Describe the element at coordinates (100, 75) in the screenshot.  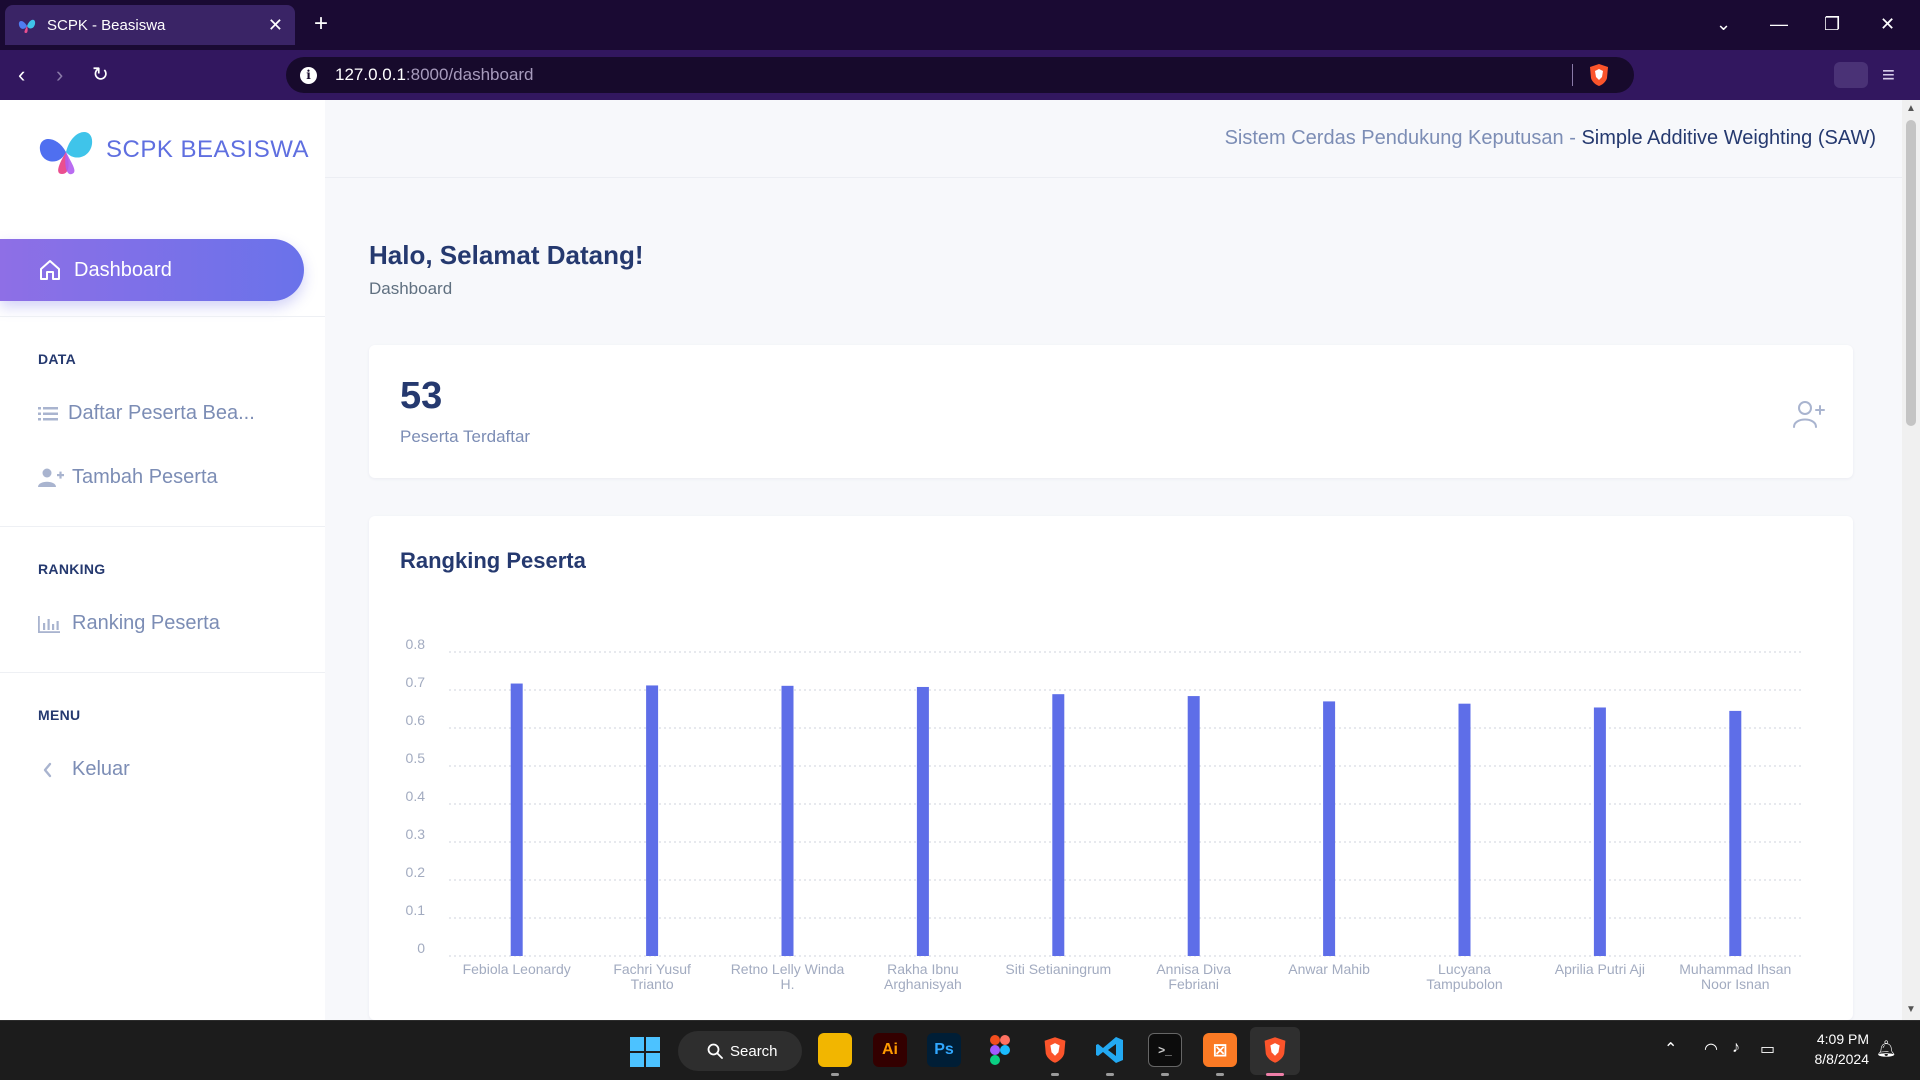
I see `reload-icon: ↻` at that location.